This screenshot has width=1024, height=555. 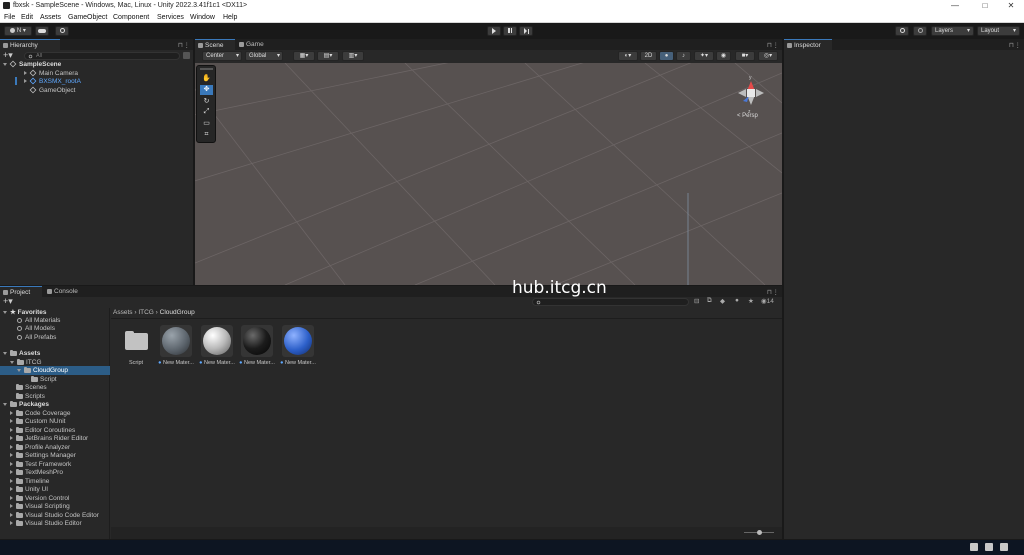 I want to click on step-button, so click(x=526, y=31).